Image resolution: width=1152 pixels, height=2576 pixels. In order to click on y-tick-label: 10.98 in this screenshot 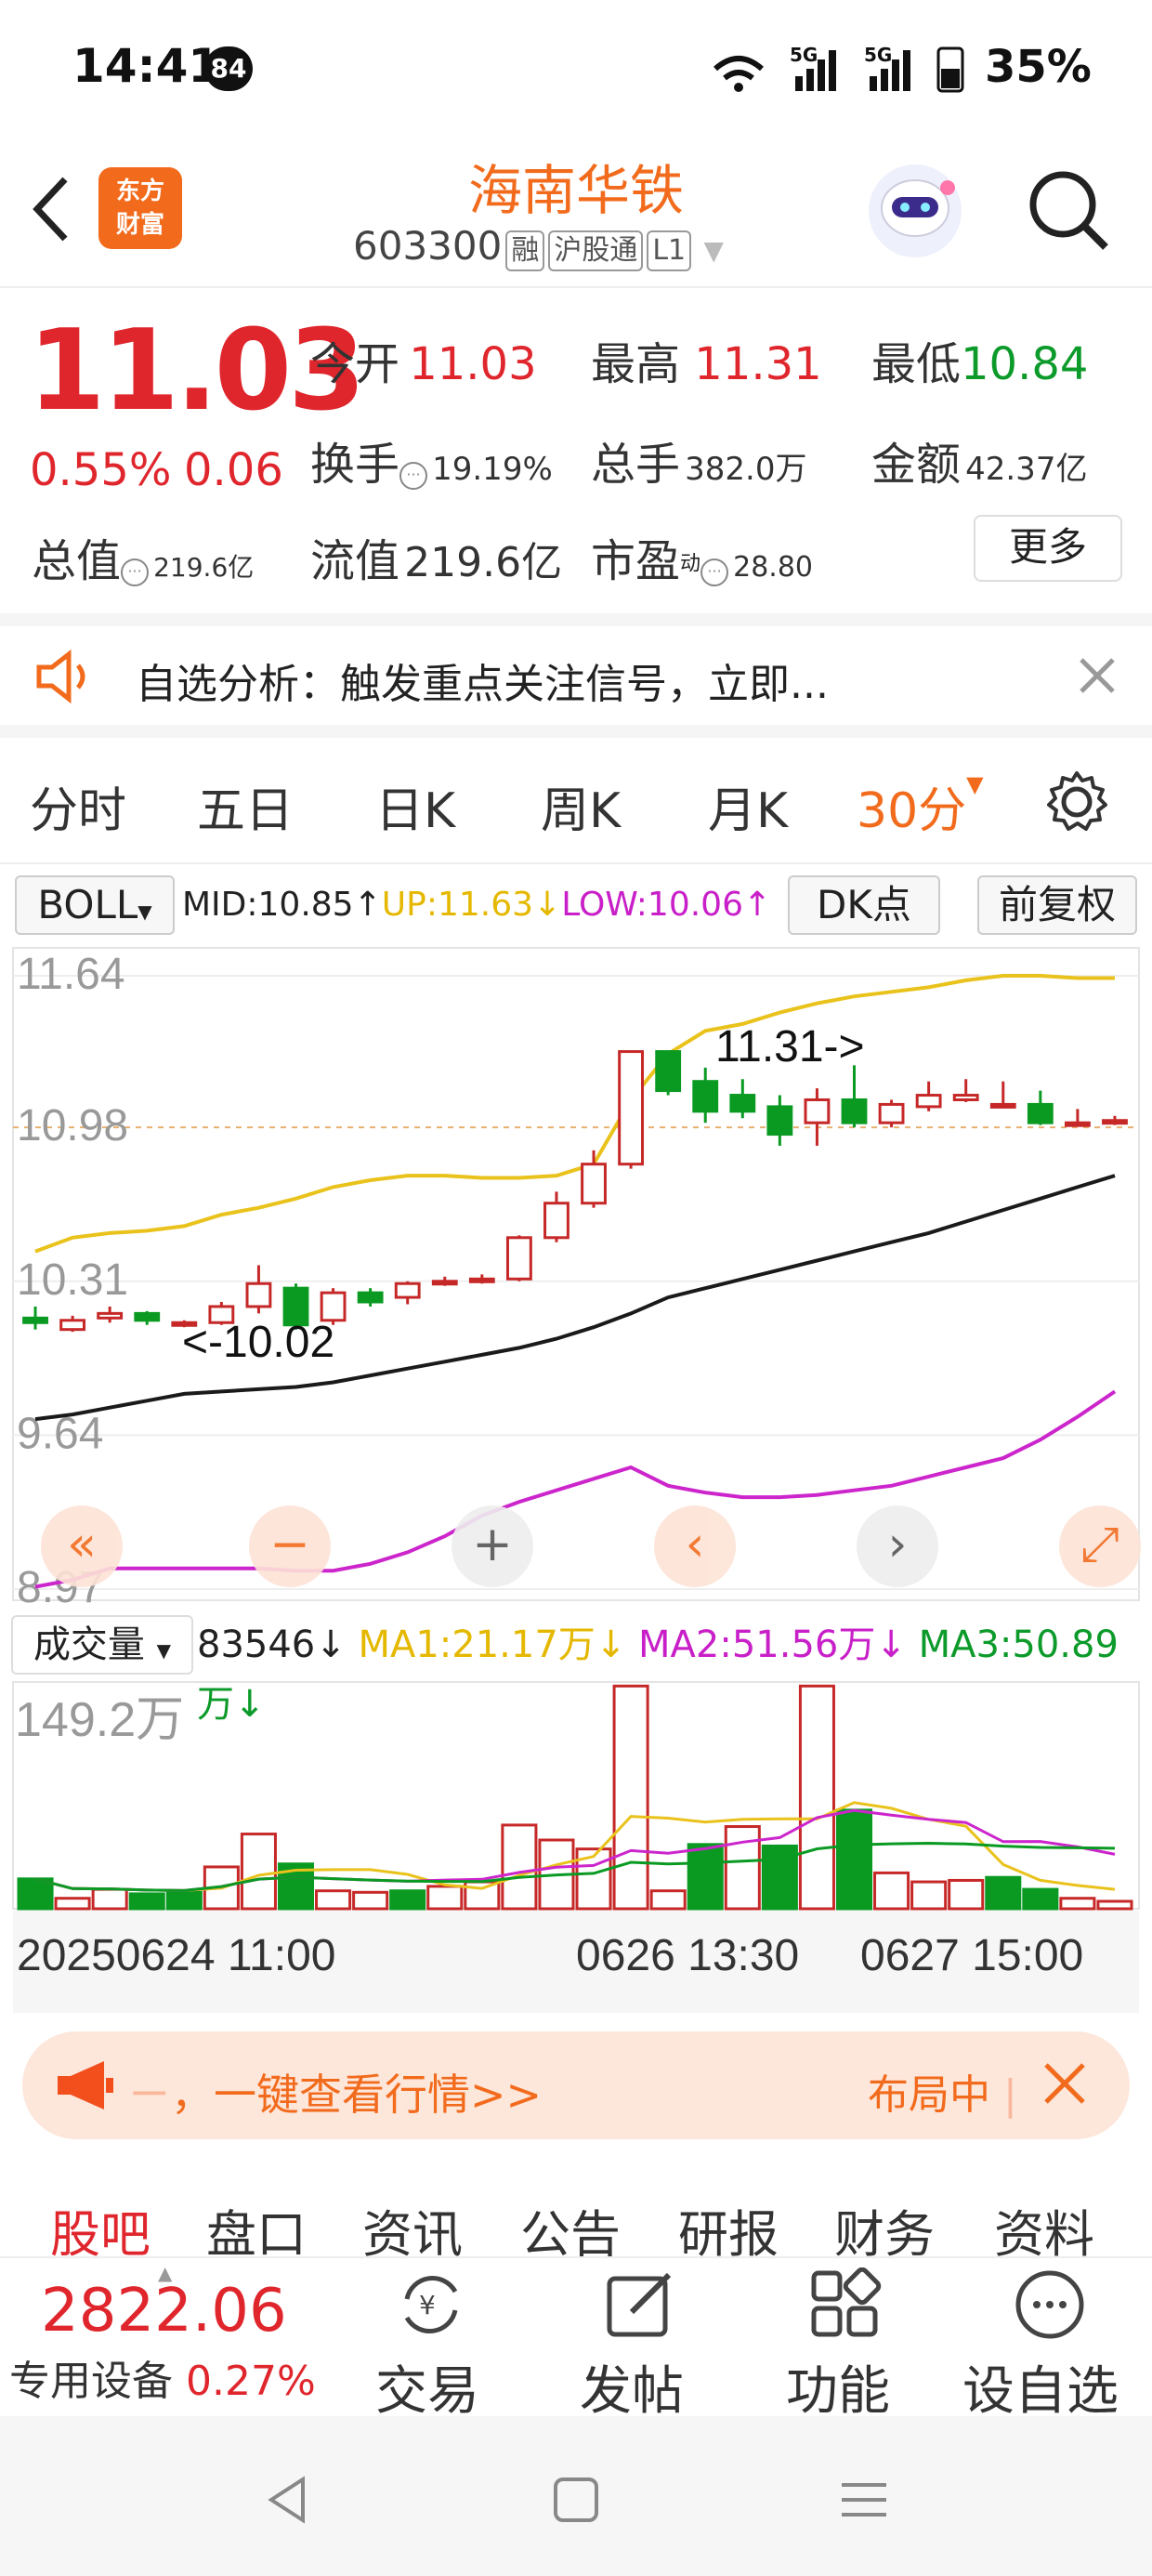, I will do `click(72, 1125)`.